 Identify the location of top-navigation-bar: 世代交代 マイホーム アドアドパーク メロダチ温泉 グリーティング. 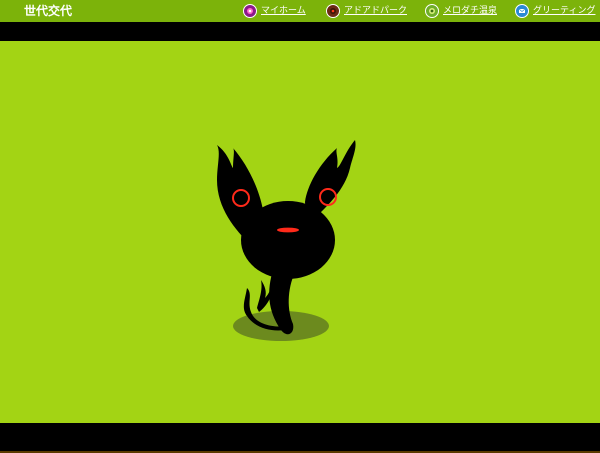
(300, 11).